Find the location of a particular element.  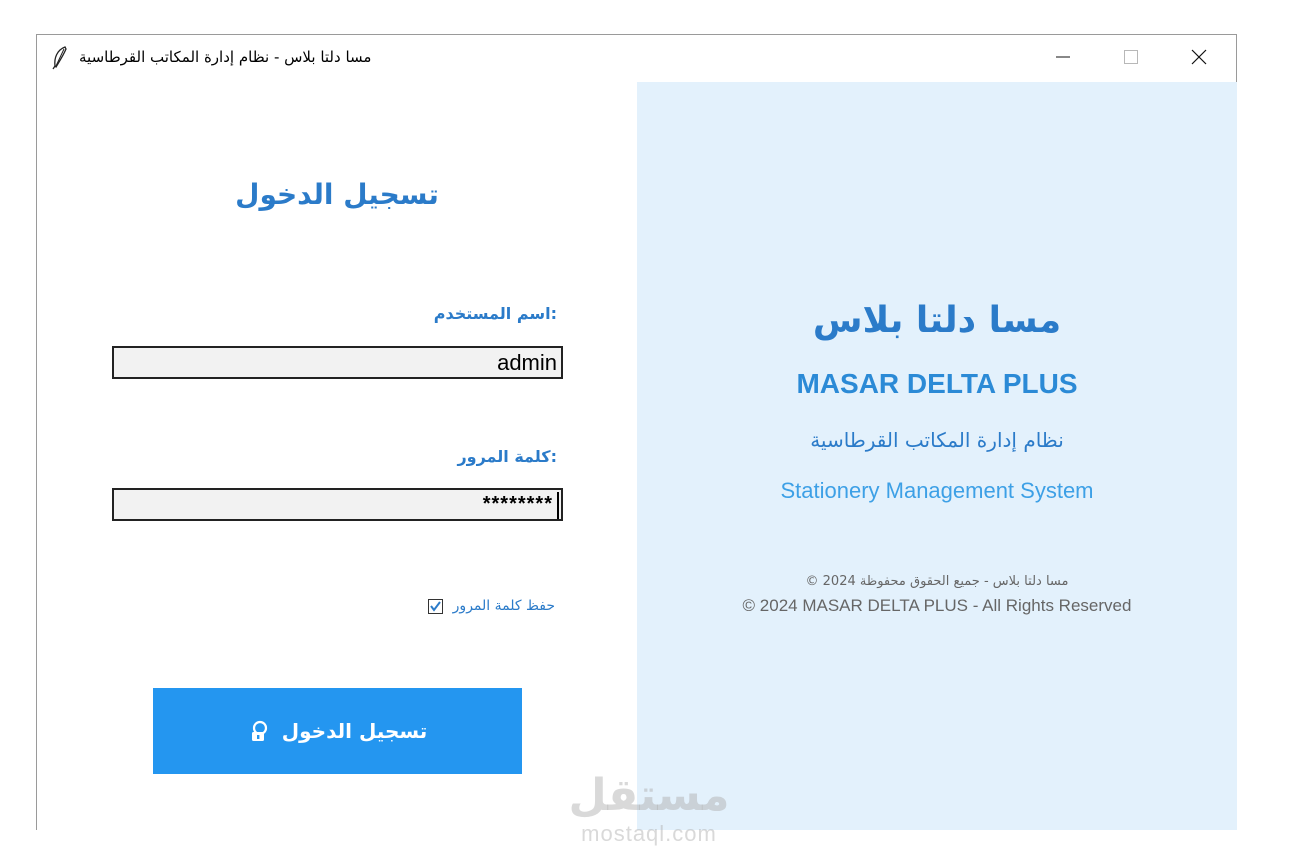

login-button: تسجيل الدخول is located at coordinates (337, 731).